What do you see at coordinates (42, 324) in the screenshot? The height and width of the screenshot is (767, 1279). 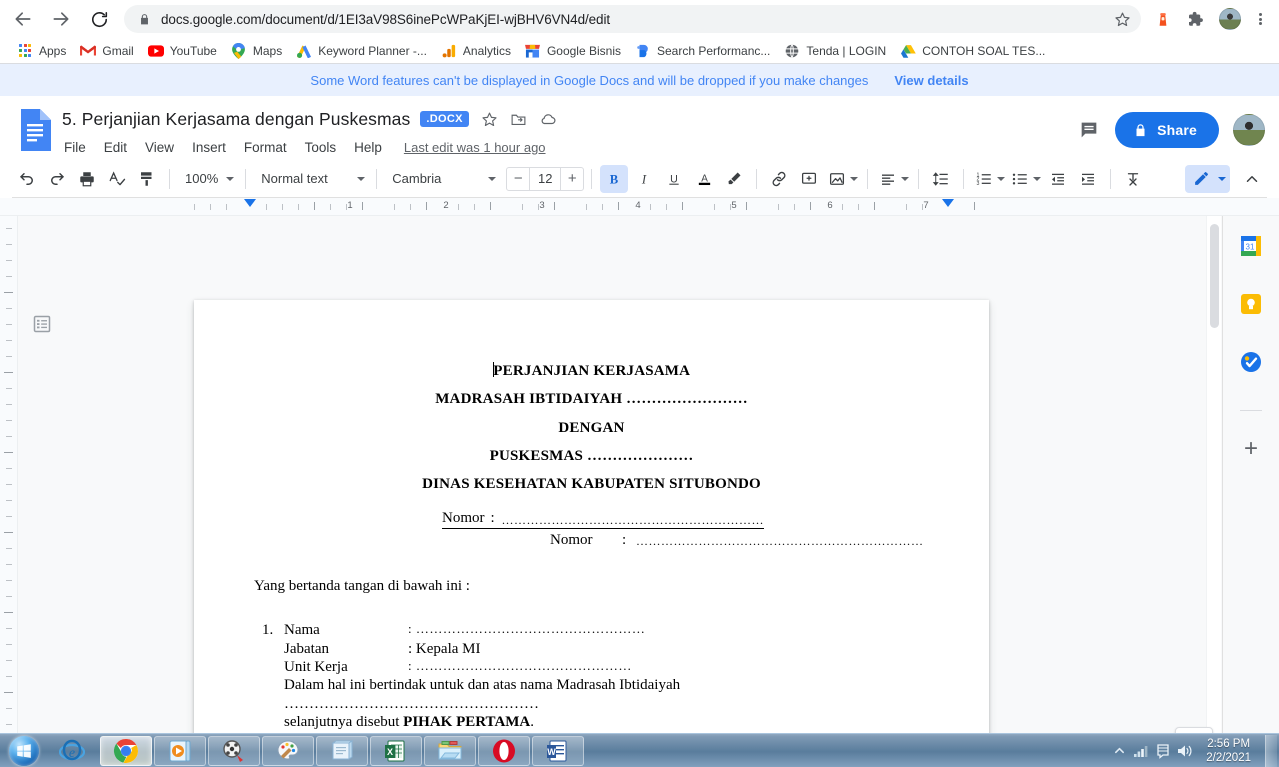 I see `document-outline-icon` at bounding box center [42, 324].